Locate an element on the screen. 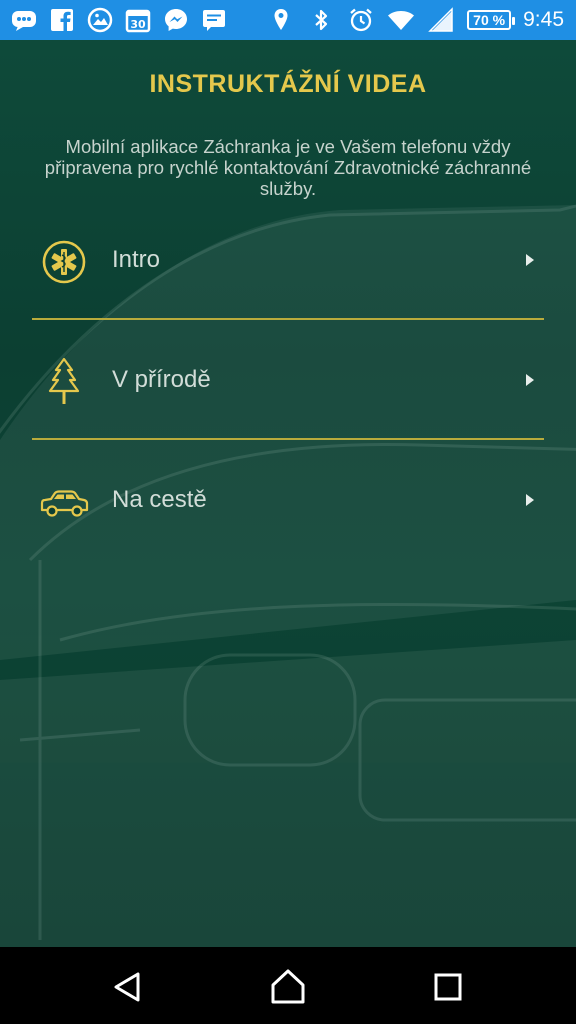 The width and height of the screenshot is (576, 1024). menu-item-na-ceste: Na cestě is located at coordinates (288, 500).